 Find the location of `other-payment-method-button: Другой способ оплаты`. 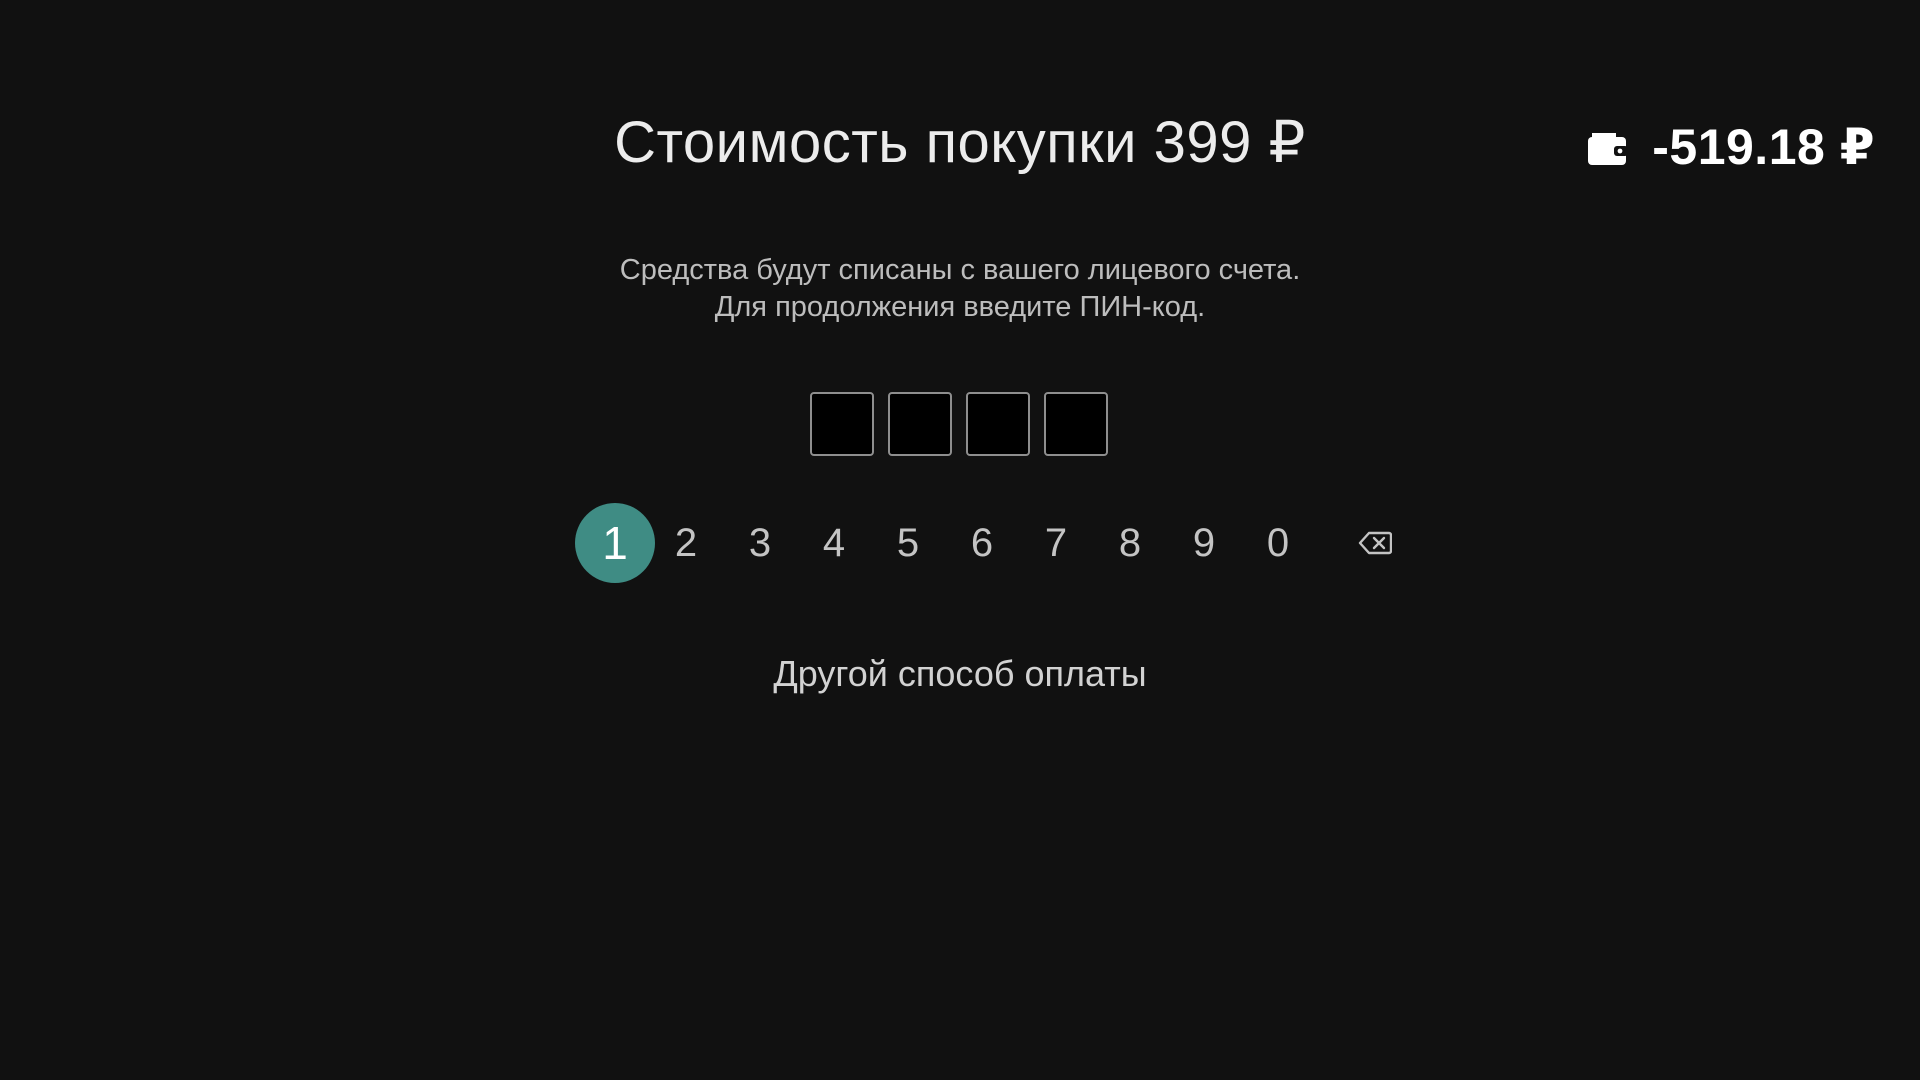

other-payment-method-button: Другой способ оплаты is located at coordinates (959, 673).